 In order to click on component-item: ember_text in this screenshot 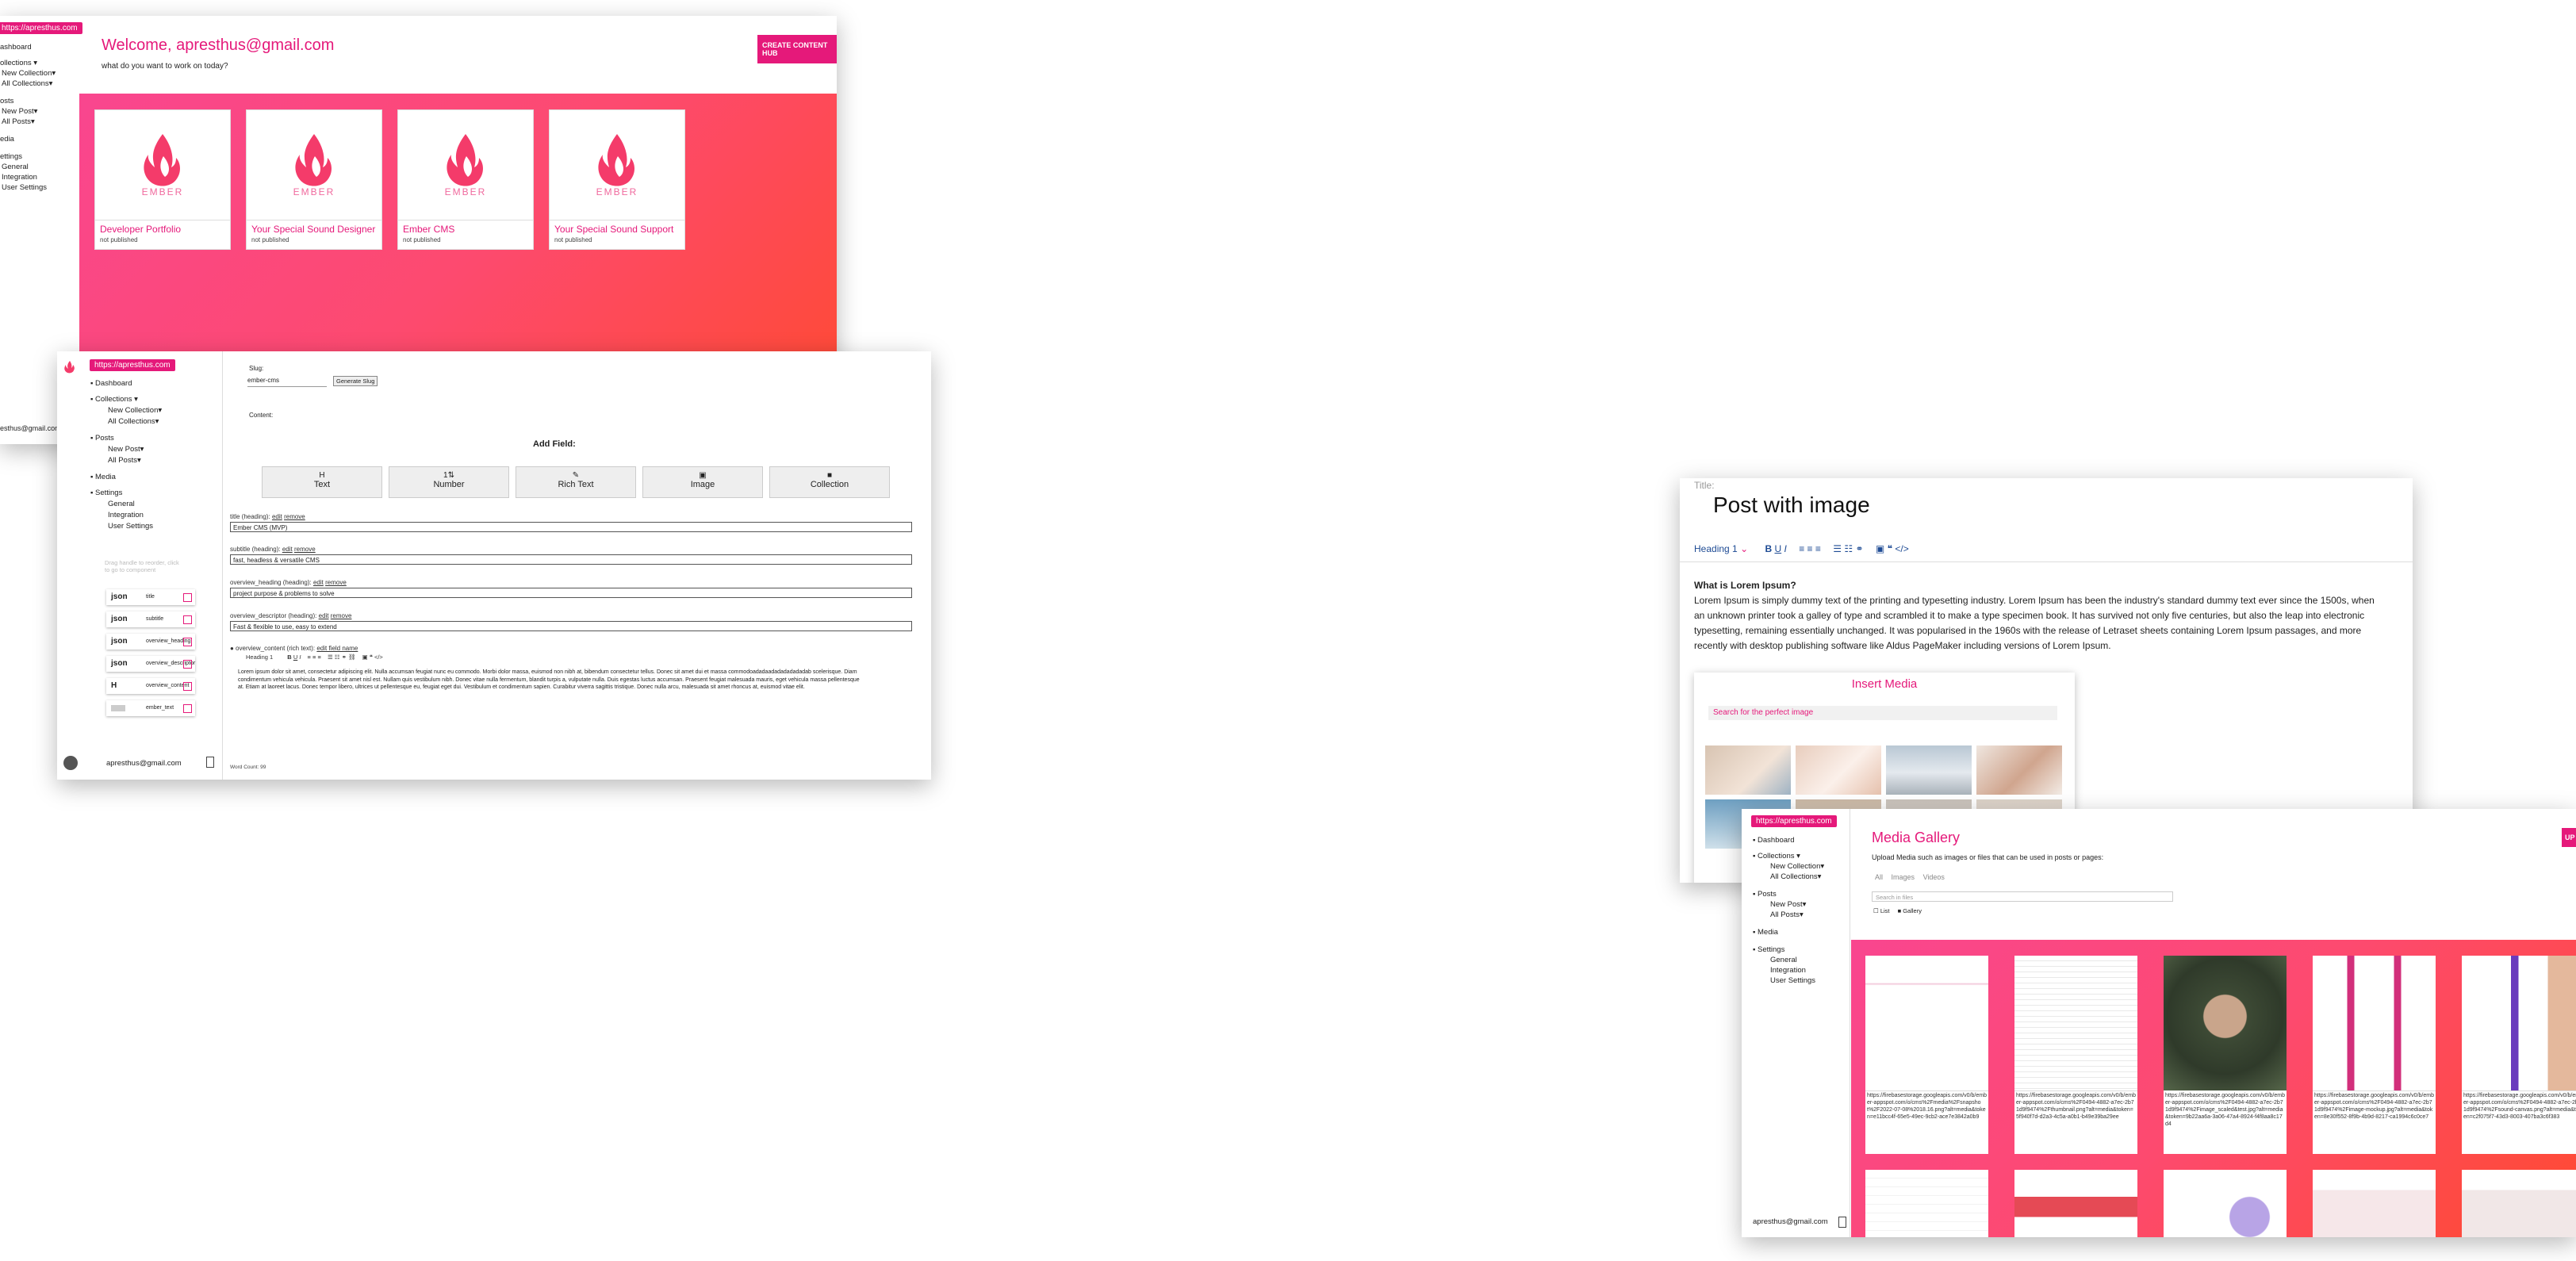, I will do `click(151, 708)`.